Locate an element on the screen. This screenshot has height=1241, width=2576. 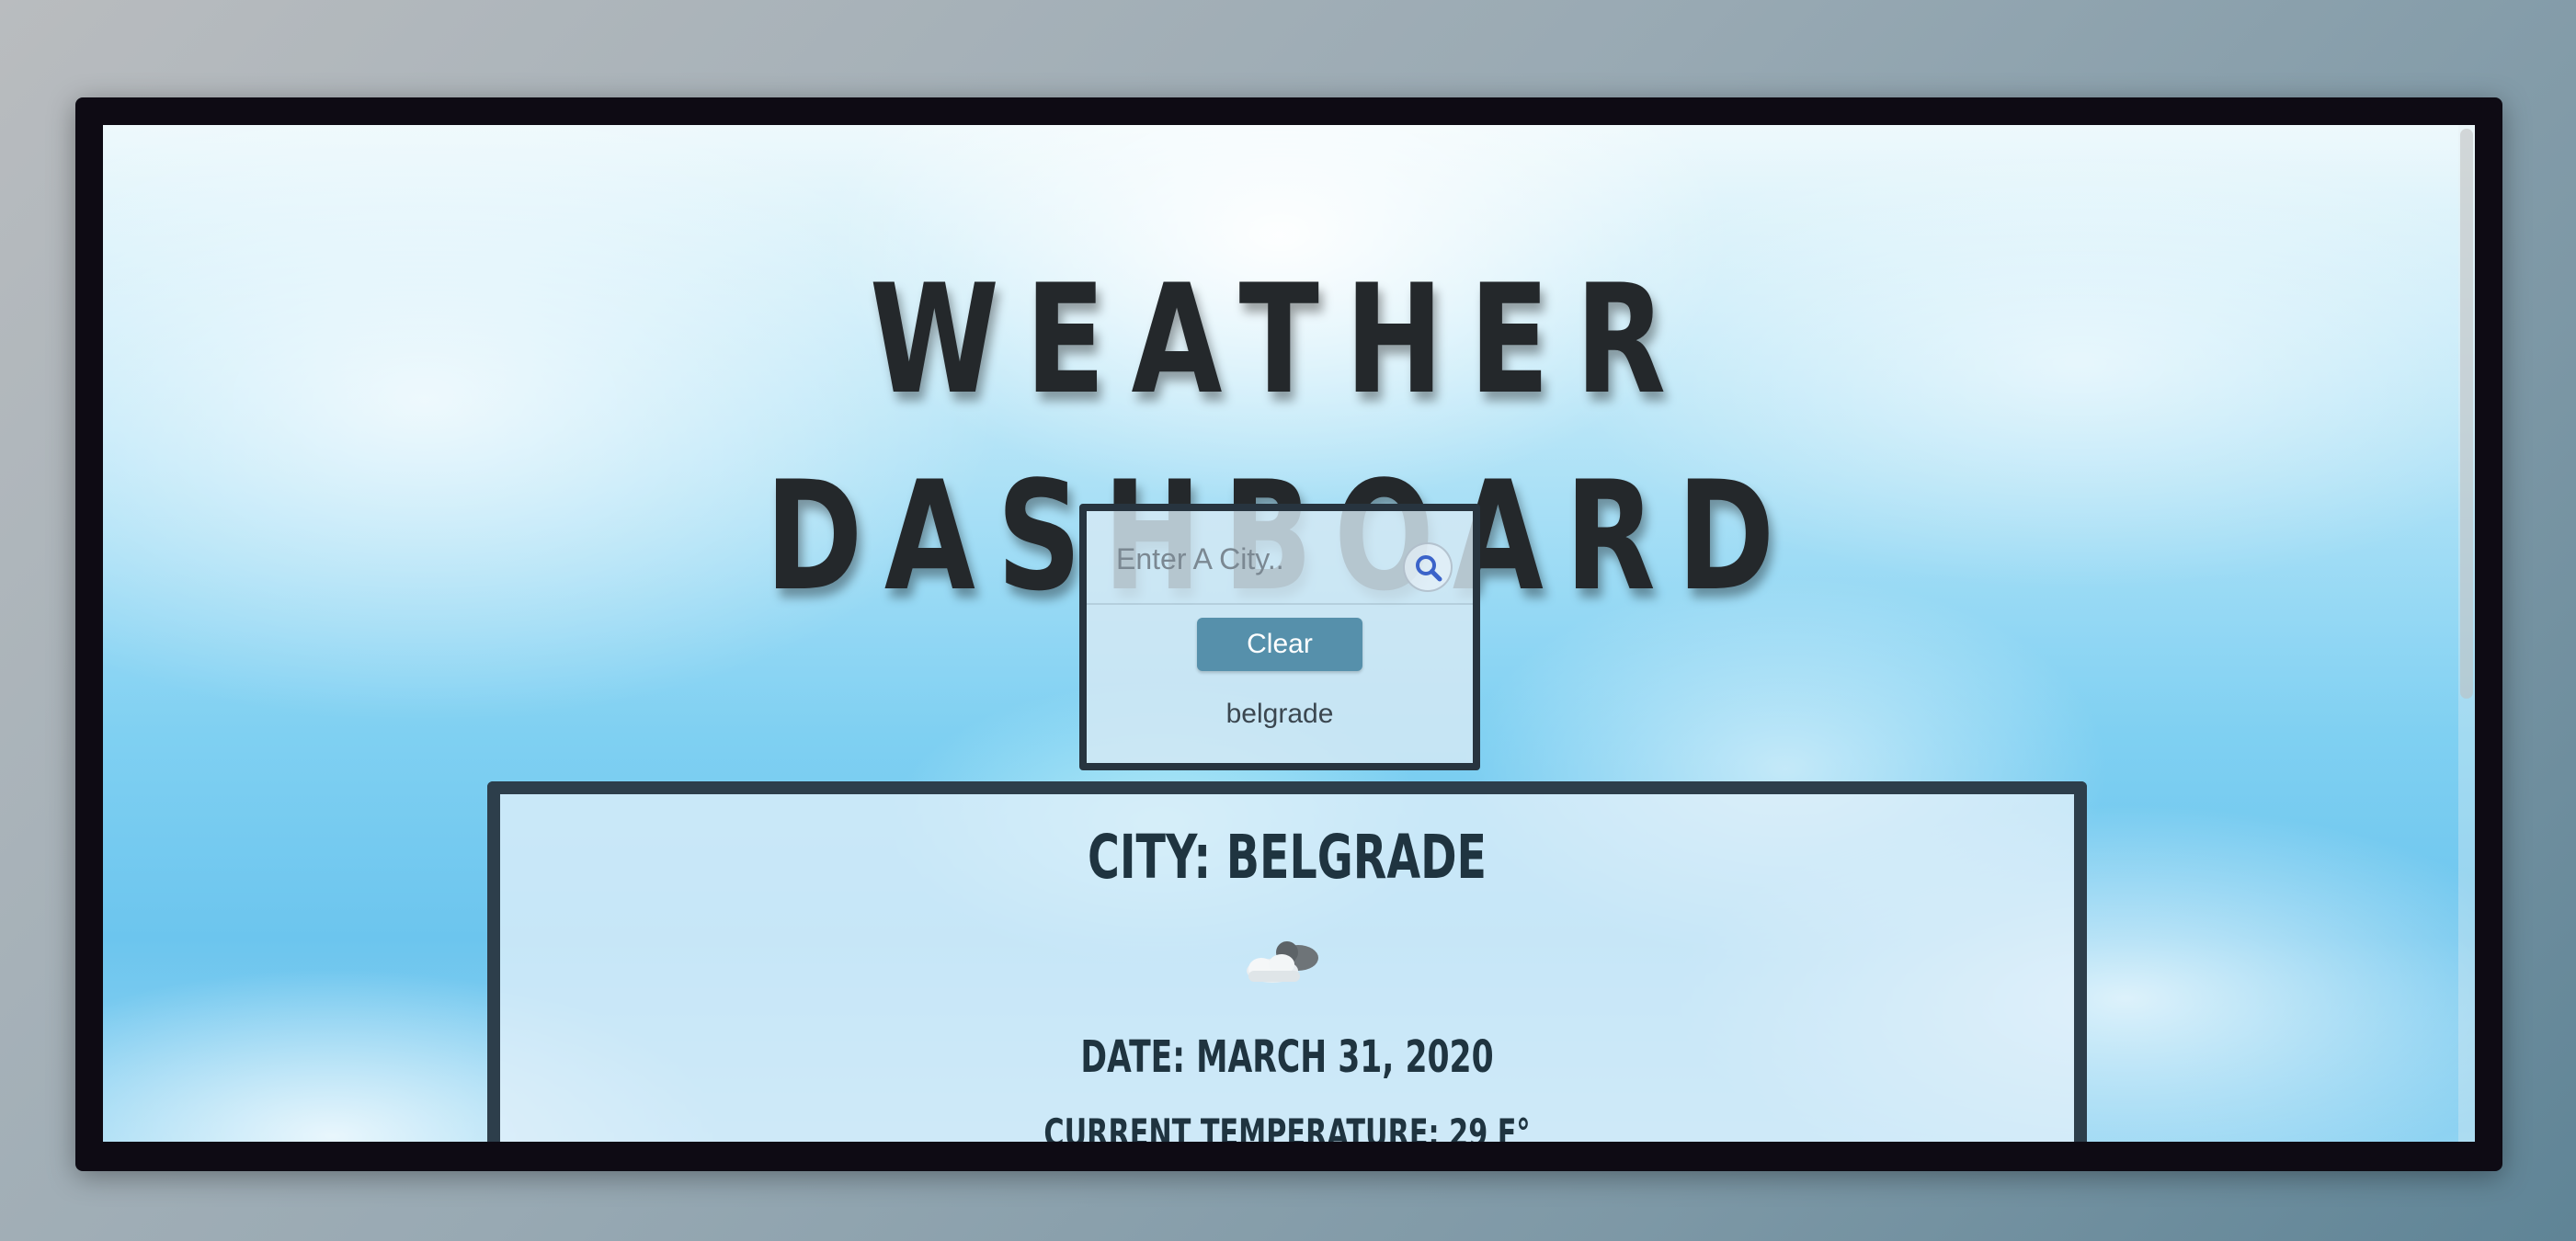
search-button is located at coordinates (1428, 567).